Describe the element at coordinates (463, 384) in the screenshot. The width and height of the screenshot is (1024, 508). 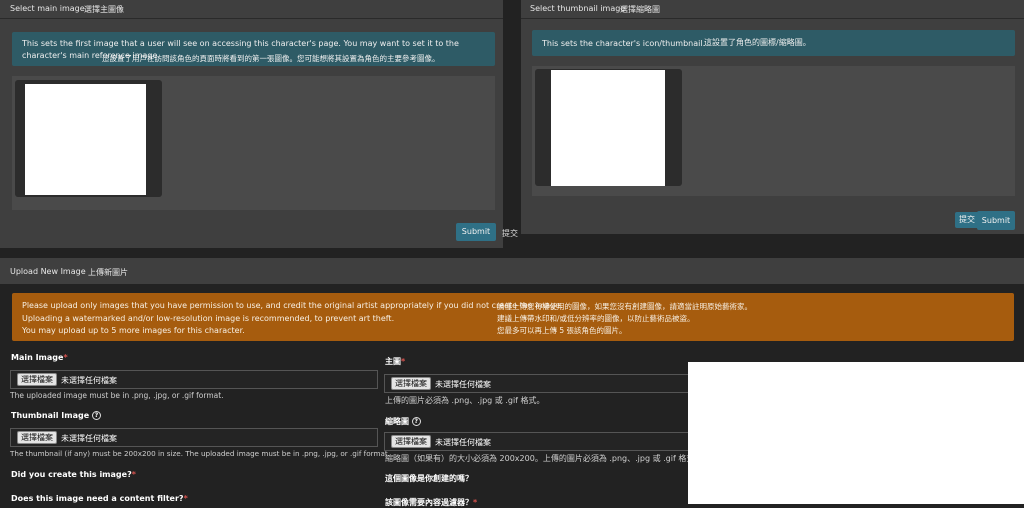
I see `main-image-file-status-zh: 未選擇任何檔案` at that location.